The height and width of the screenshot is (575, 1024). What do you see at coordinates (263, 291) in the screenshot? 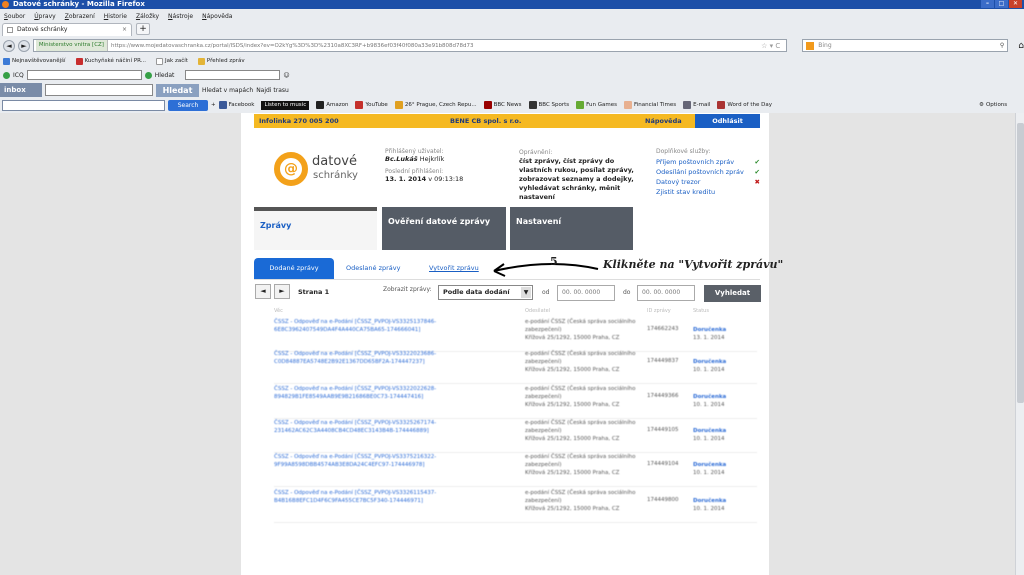
I see `prev-page-button: ◄` at bounding box center [263, 291].